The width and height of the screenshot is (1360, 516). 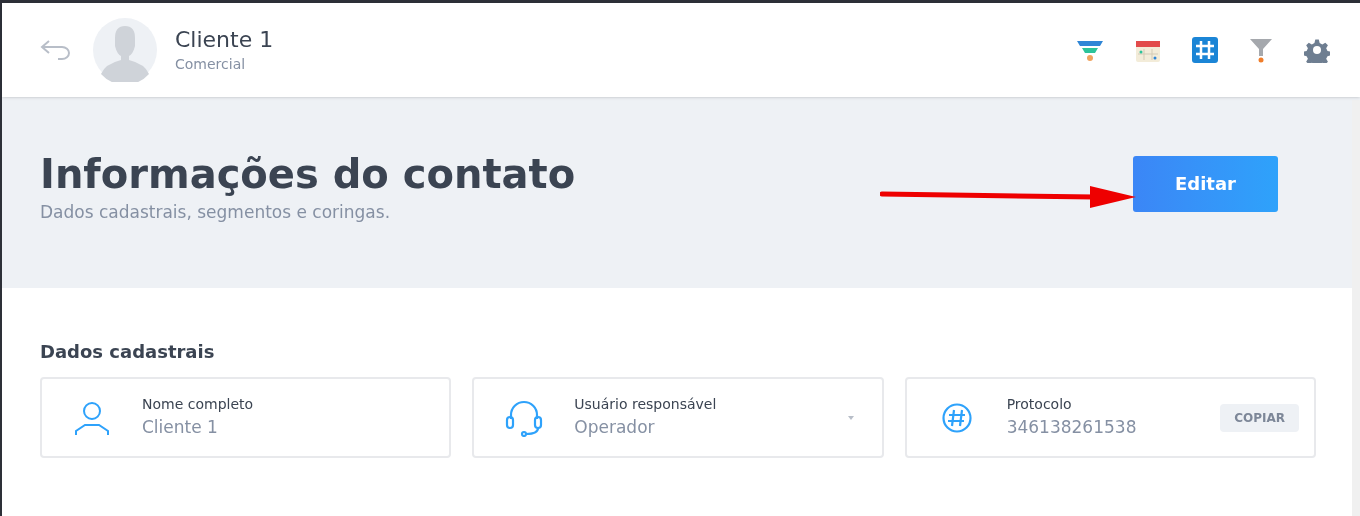 What do you see at coordinates (1205, 50) in the screenshot?
I see `hashtag-icon` at bounding box center [1205, 50].